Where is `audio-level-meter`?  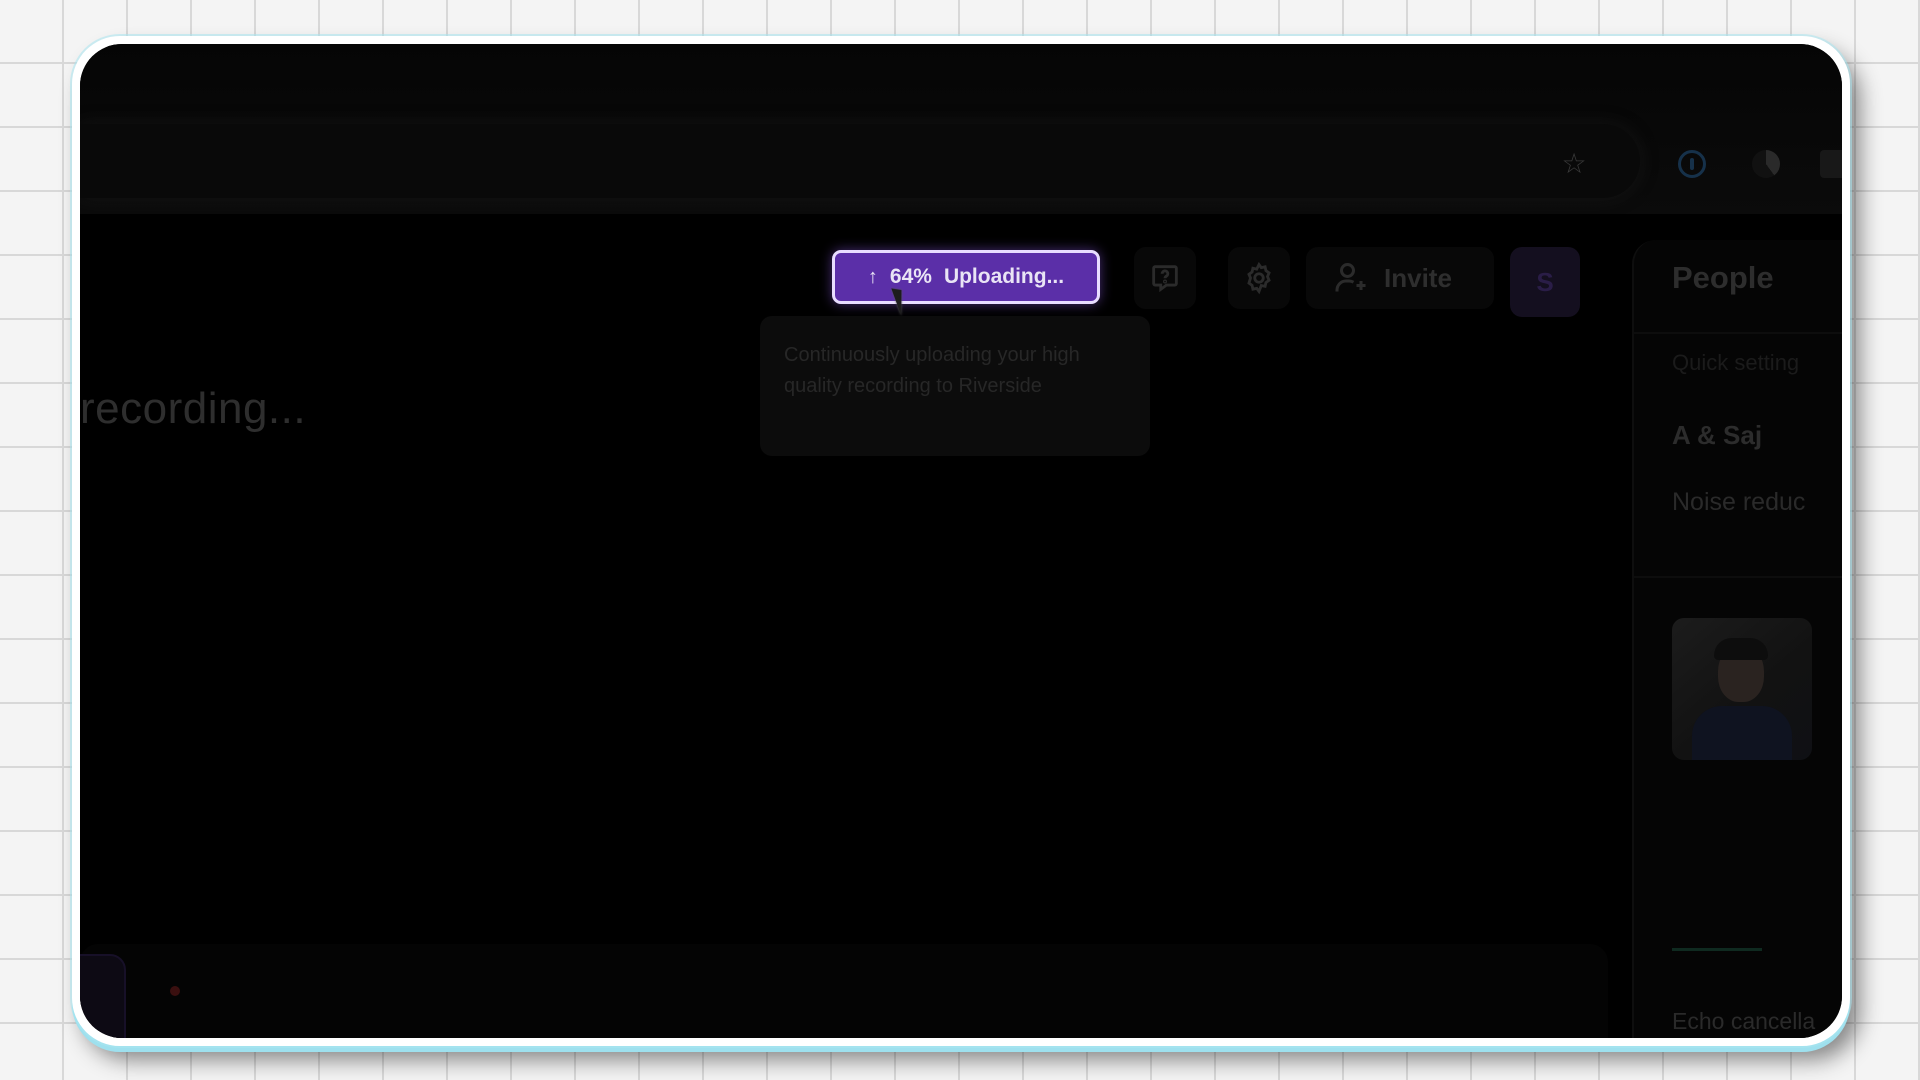 audio-level-meter is located at coordinates (1717, 949).